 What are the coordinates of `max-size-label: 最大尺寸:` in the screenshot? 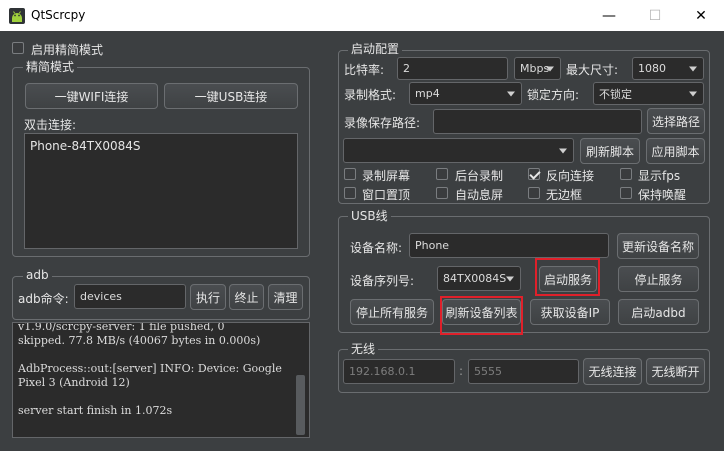 It's located at (592, 70).